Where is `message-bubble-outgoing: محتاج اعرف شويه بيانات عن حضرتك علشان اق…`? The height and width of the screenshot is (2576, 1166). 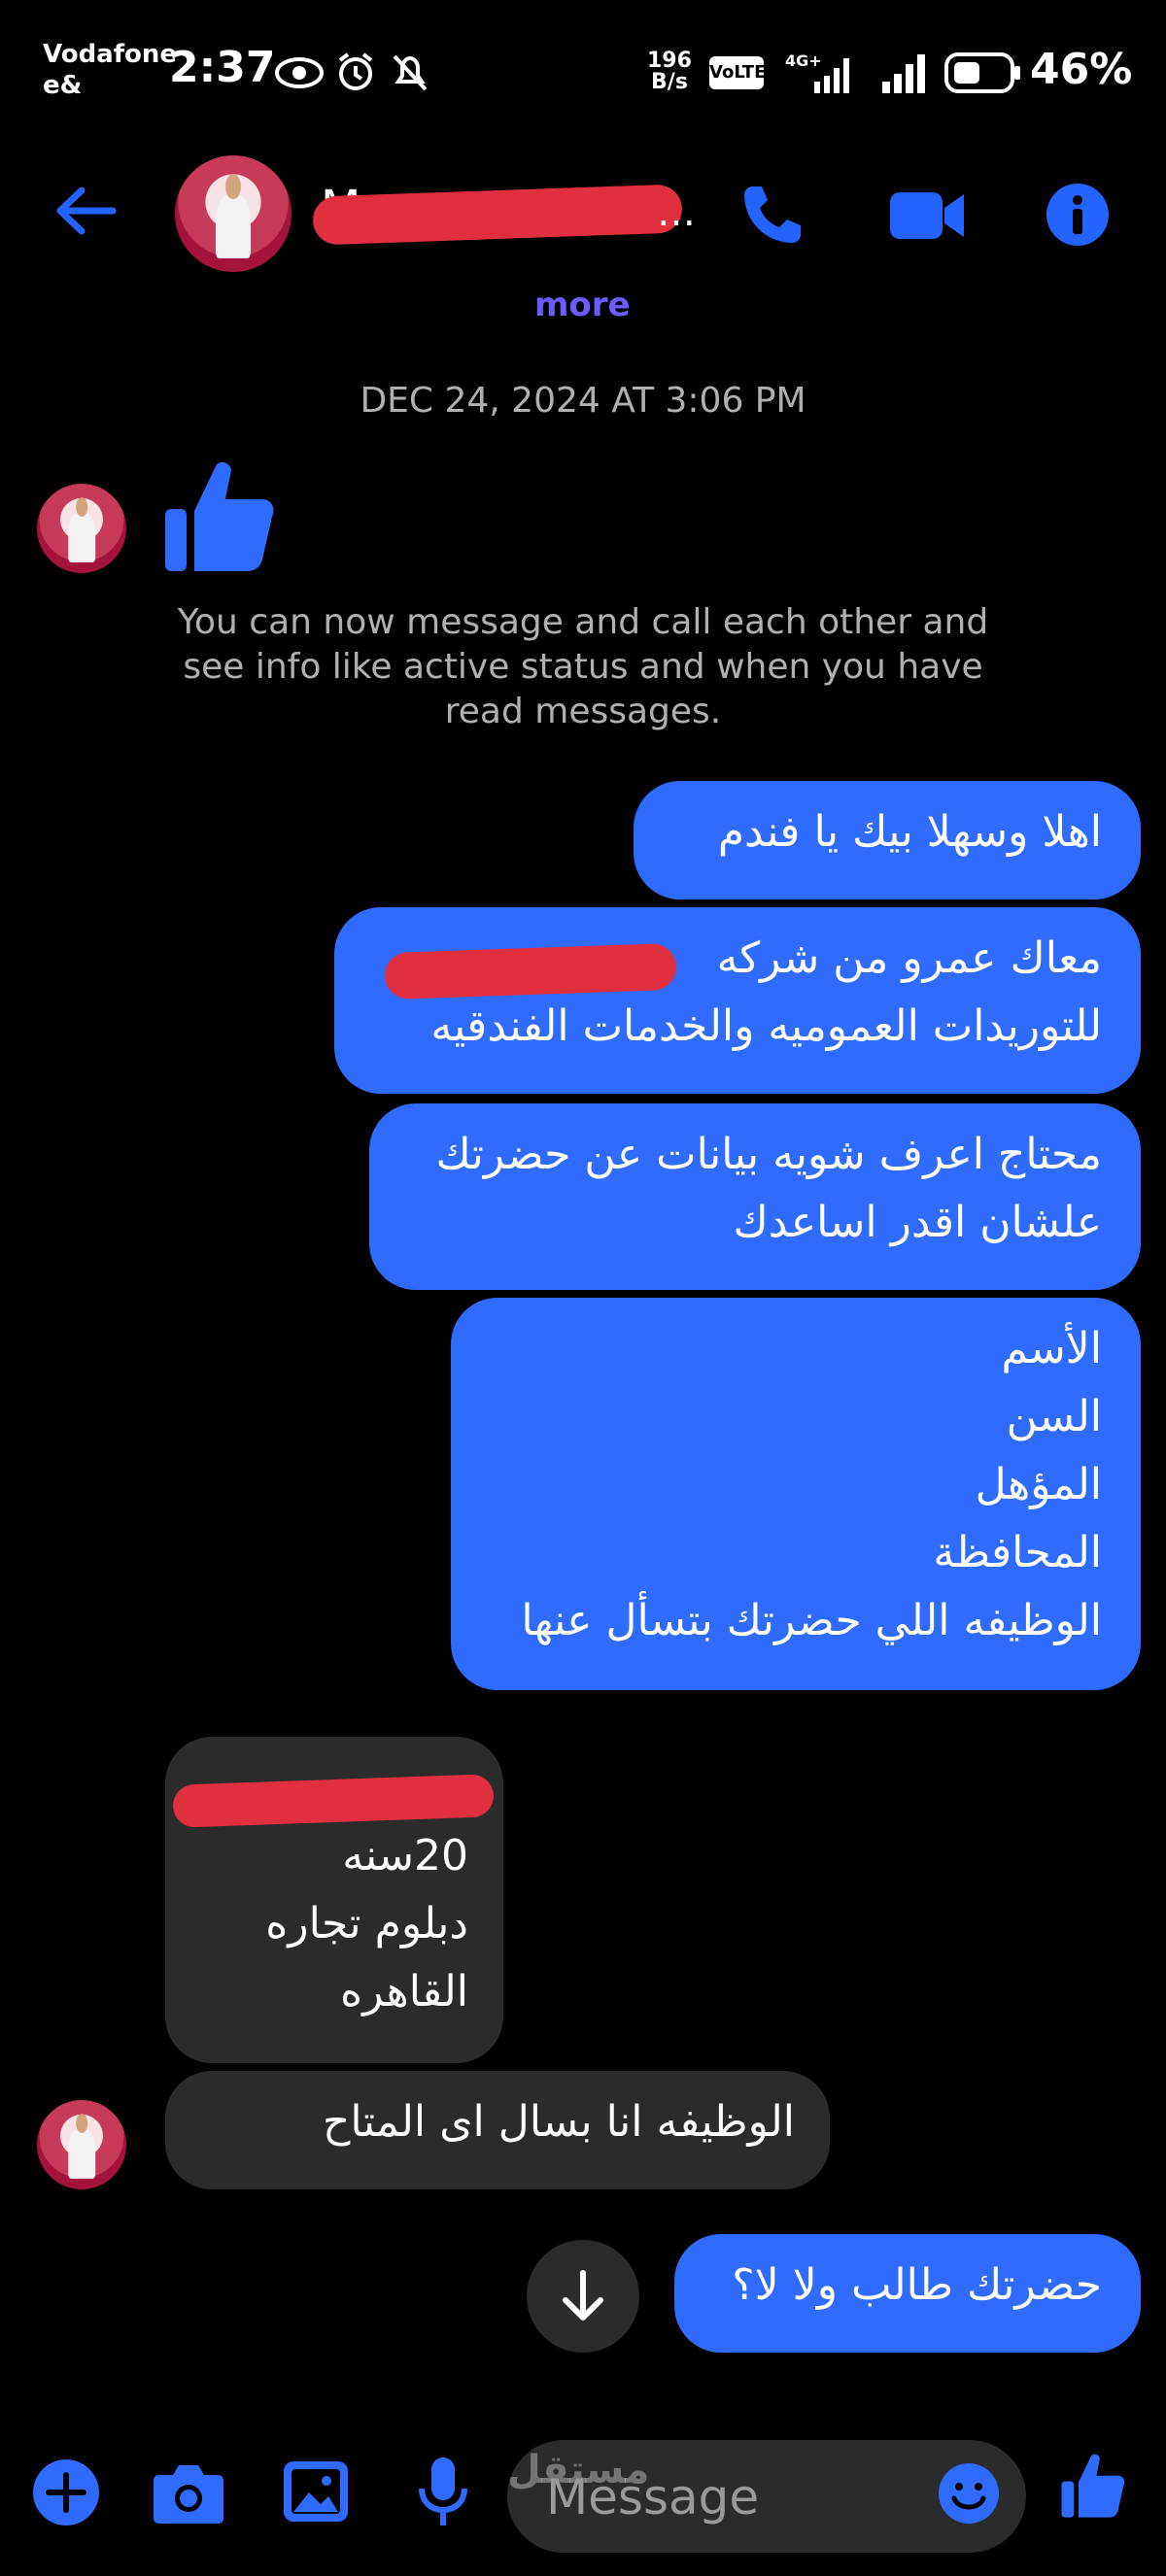
message-bubble-outgoing: محتاج اعرف شويه بيانات عن حضرتك علشان اق… is located at coordinates (755, 1196).